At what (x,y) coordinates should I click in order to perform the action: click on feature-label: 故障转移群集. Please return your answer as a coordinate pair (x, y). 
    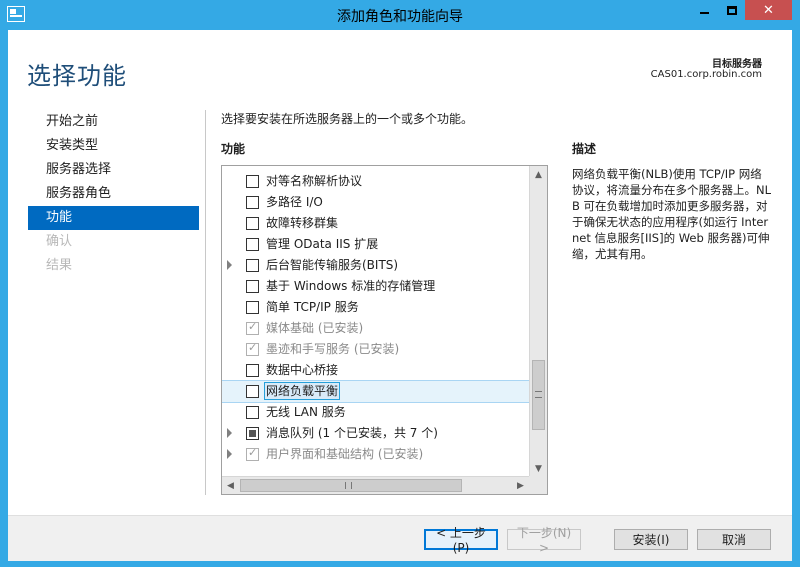
    Looking at the image, I should click on (302, 223).